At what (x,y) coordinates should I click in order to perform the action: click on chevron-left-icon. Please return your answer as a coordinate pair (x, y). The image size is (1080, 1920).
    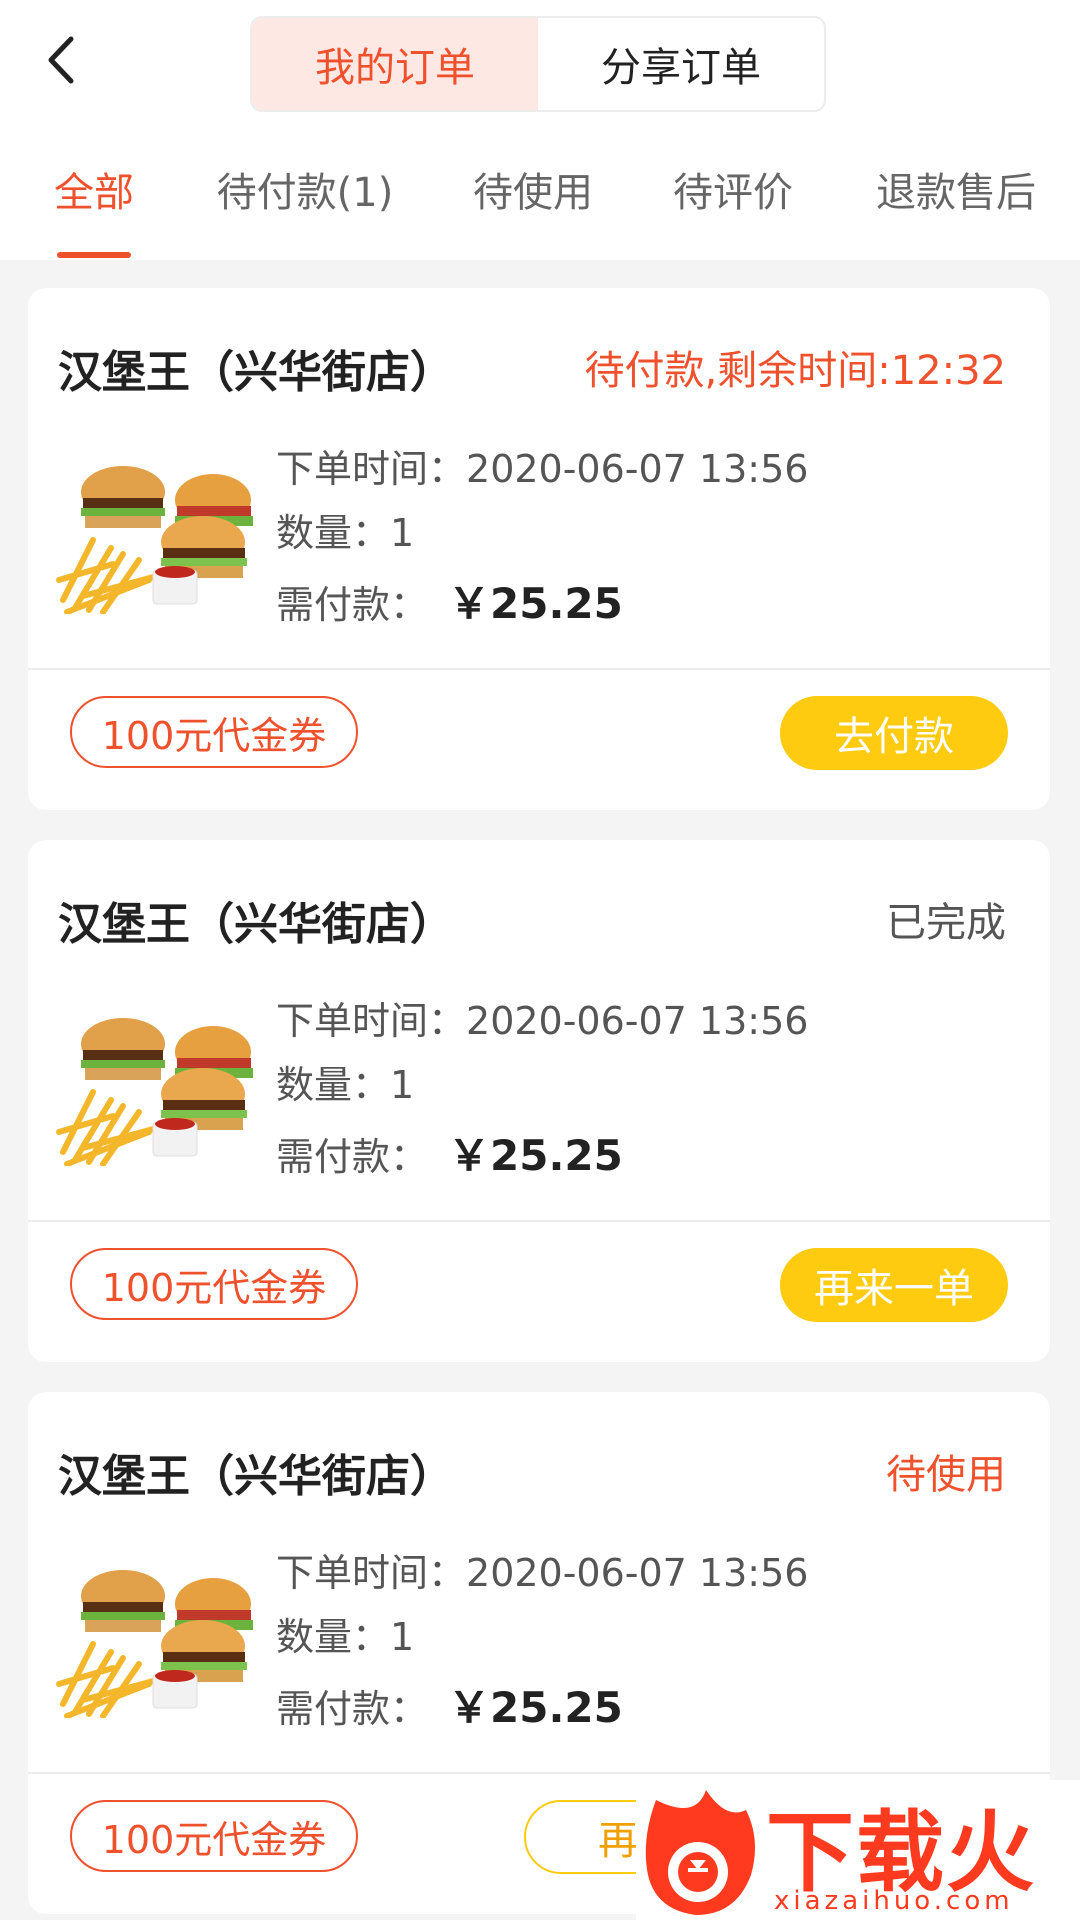
    Looking at the image, I should click on (61, 60).